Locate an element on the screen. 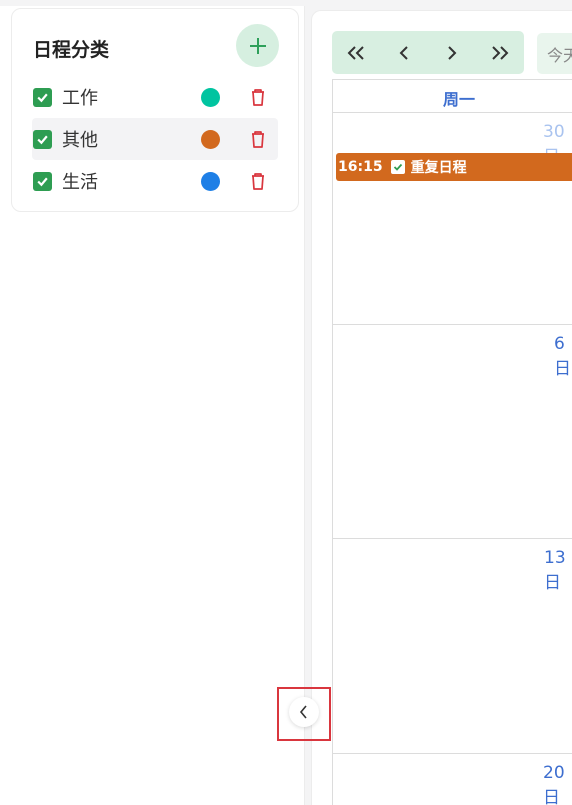  category-title: 日程分类 is located at coordinates (71, 50).